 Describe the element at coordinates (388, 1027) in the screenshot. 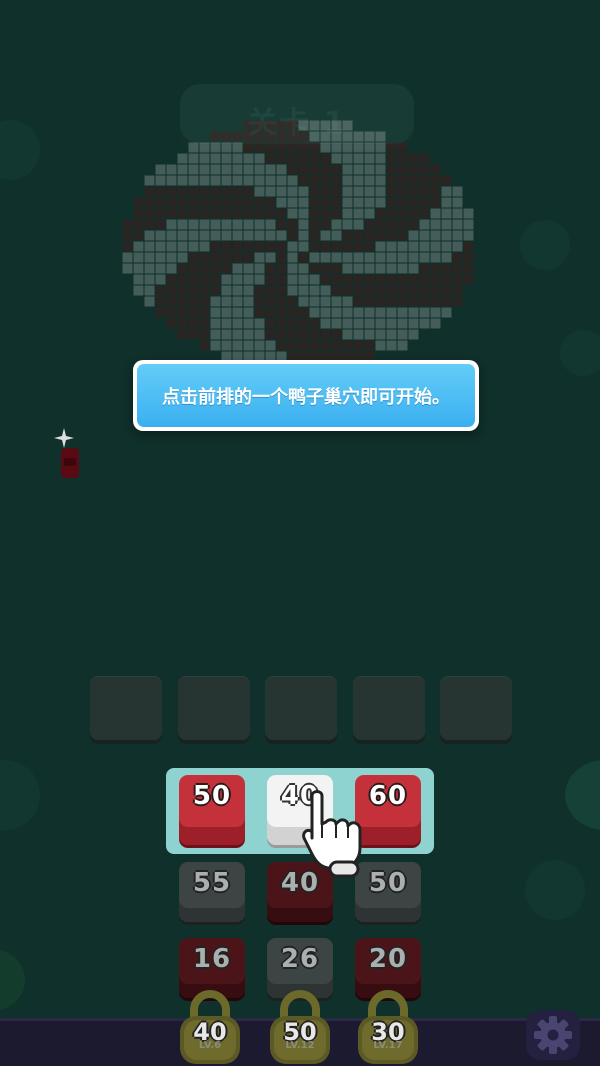

I see `locked-nest-3: 30 LV.17` at that location.